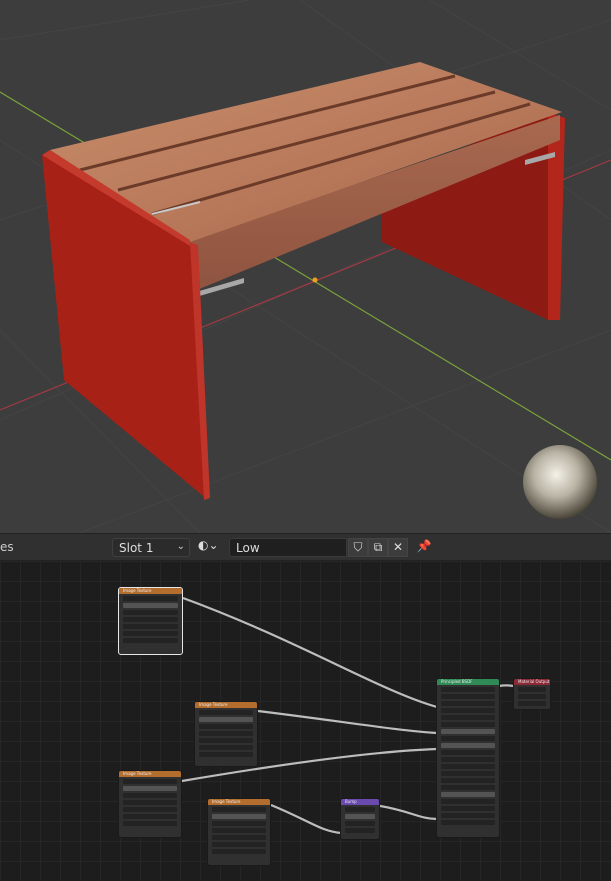 The height and width of the screenshot is (881, 611). I want to click on image-texture-node-4: Image Texture, so click(239, 832).